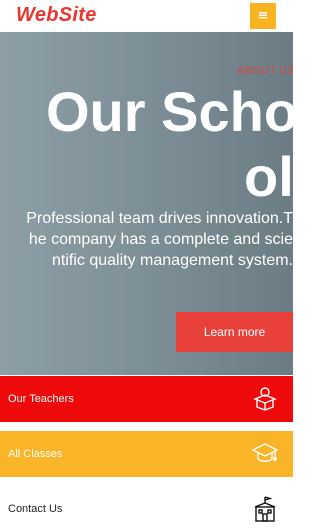 This screenshot has width=320, height=532. What do you see at coordinates (146, 509) in the screenshot?
I see `nav-row-contact-us: Contact Us` at bounding box center [146, 509].